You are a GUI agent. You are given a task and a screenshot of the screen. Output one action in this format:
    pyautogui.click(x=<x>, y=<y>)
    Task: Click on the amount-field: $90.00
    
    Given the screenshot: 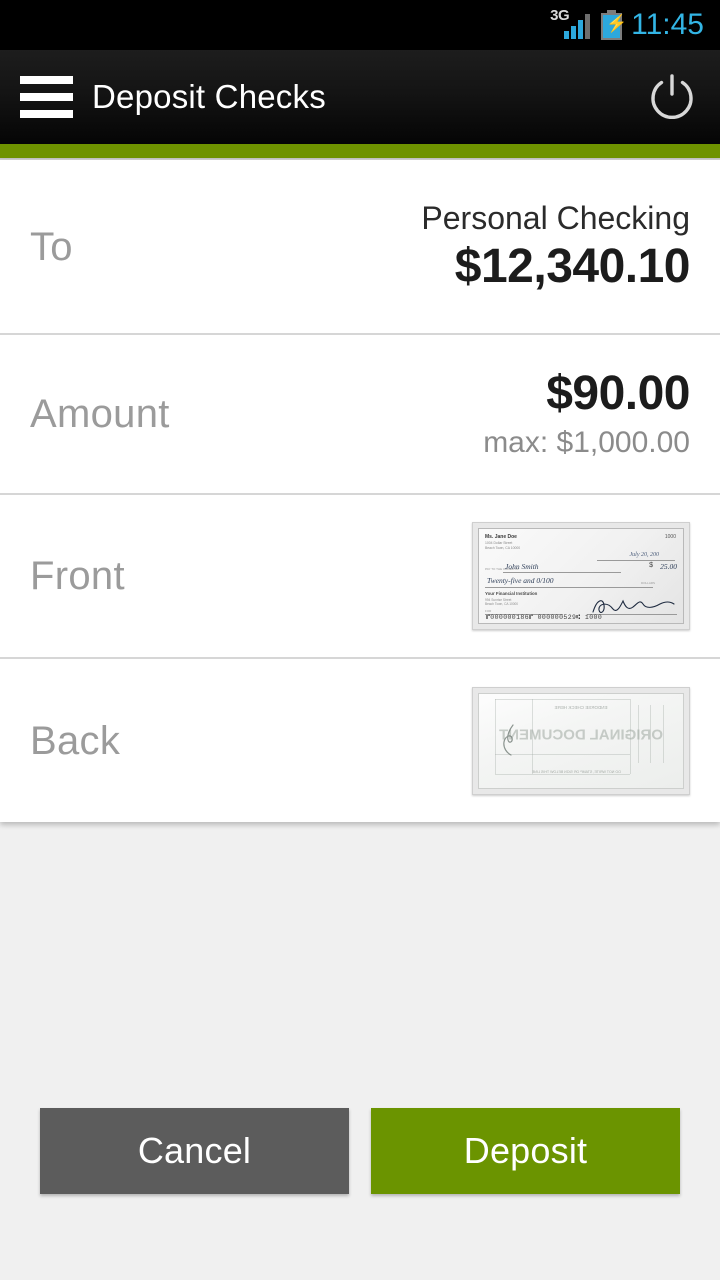 What is the action you would take?
    pyautogui.click(x=618, y=393)
    